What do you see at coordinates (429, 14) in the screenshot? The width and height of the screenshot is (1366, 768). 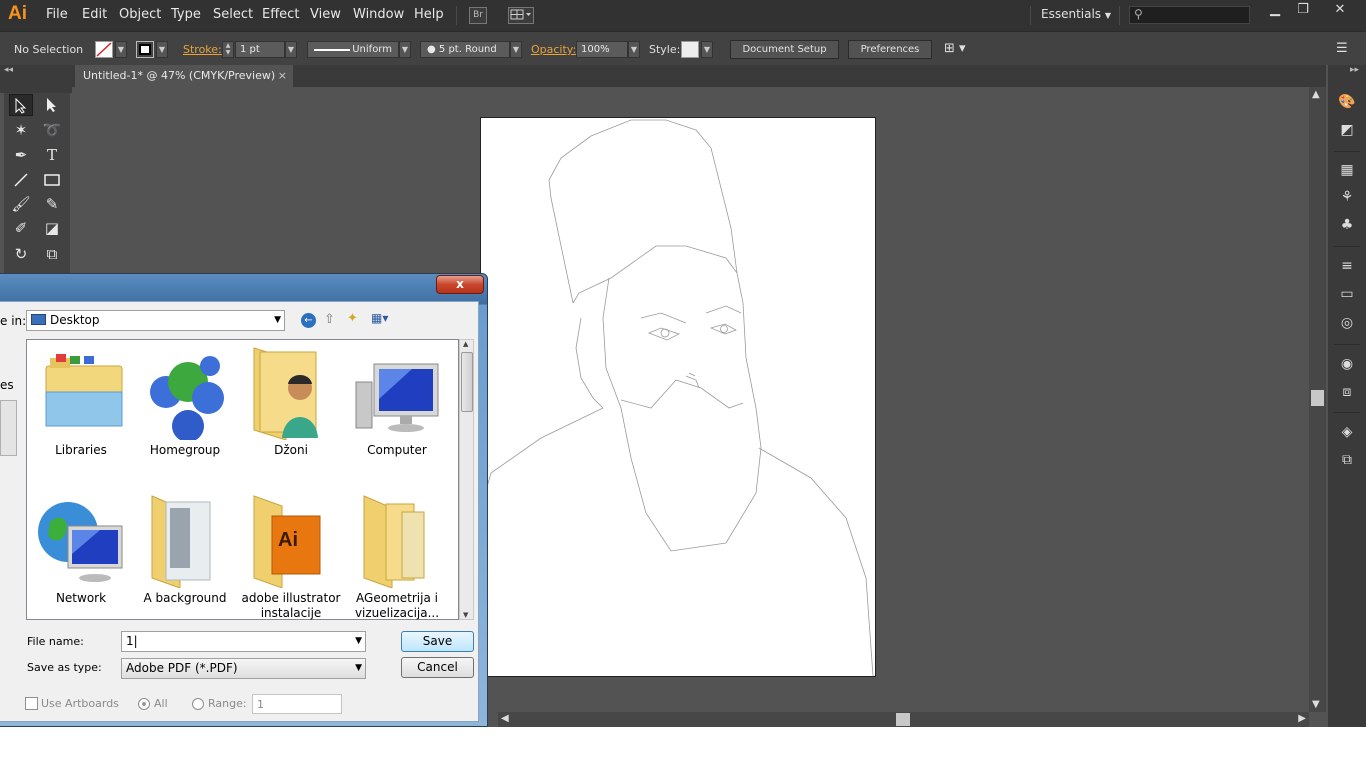 I see `menu-help: Help` at bounding box center [429, 14].